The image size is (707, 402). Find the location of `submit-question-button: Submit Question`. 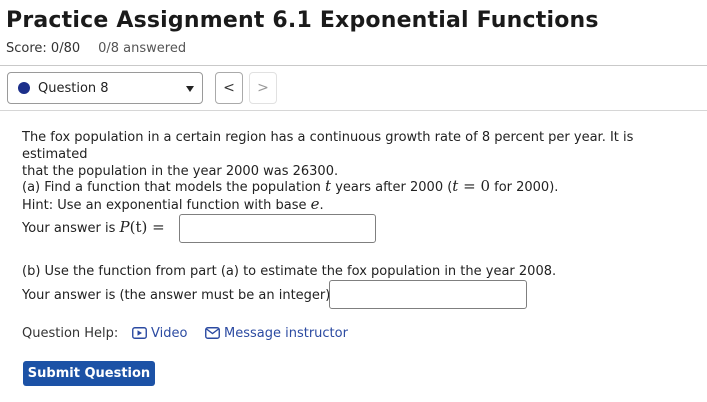

submit-question-button: Submit Question is located at coordinates (89, 373).